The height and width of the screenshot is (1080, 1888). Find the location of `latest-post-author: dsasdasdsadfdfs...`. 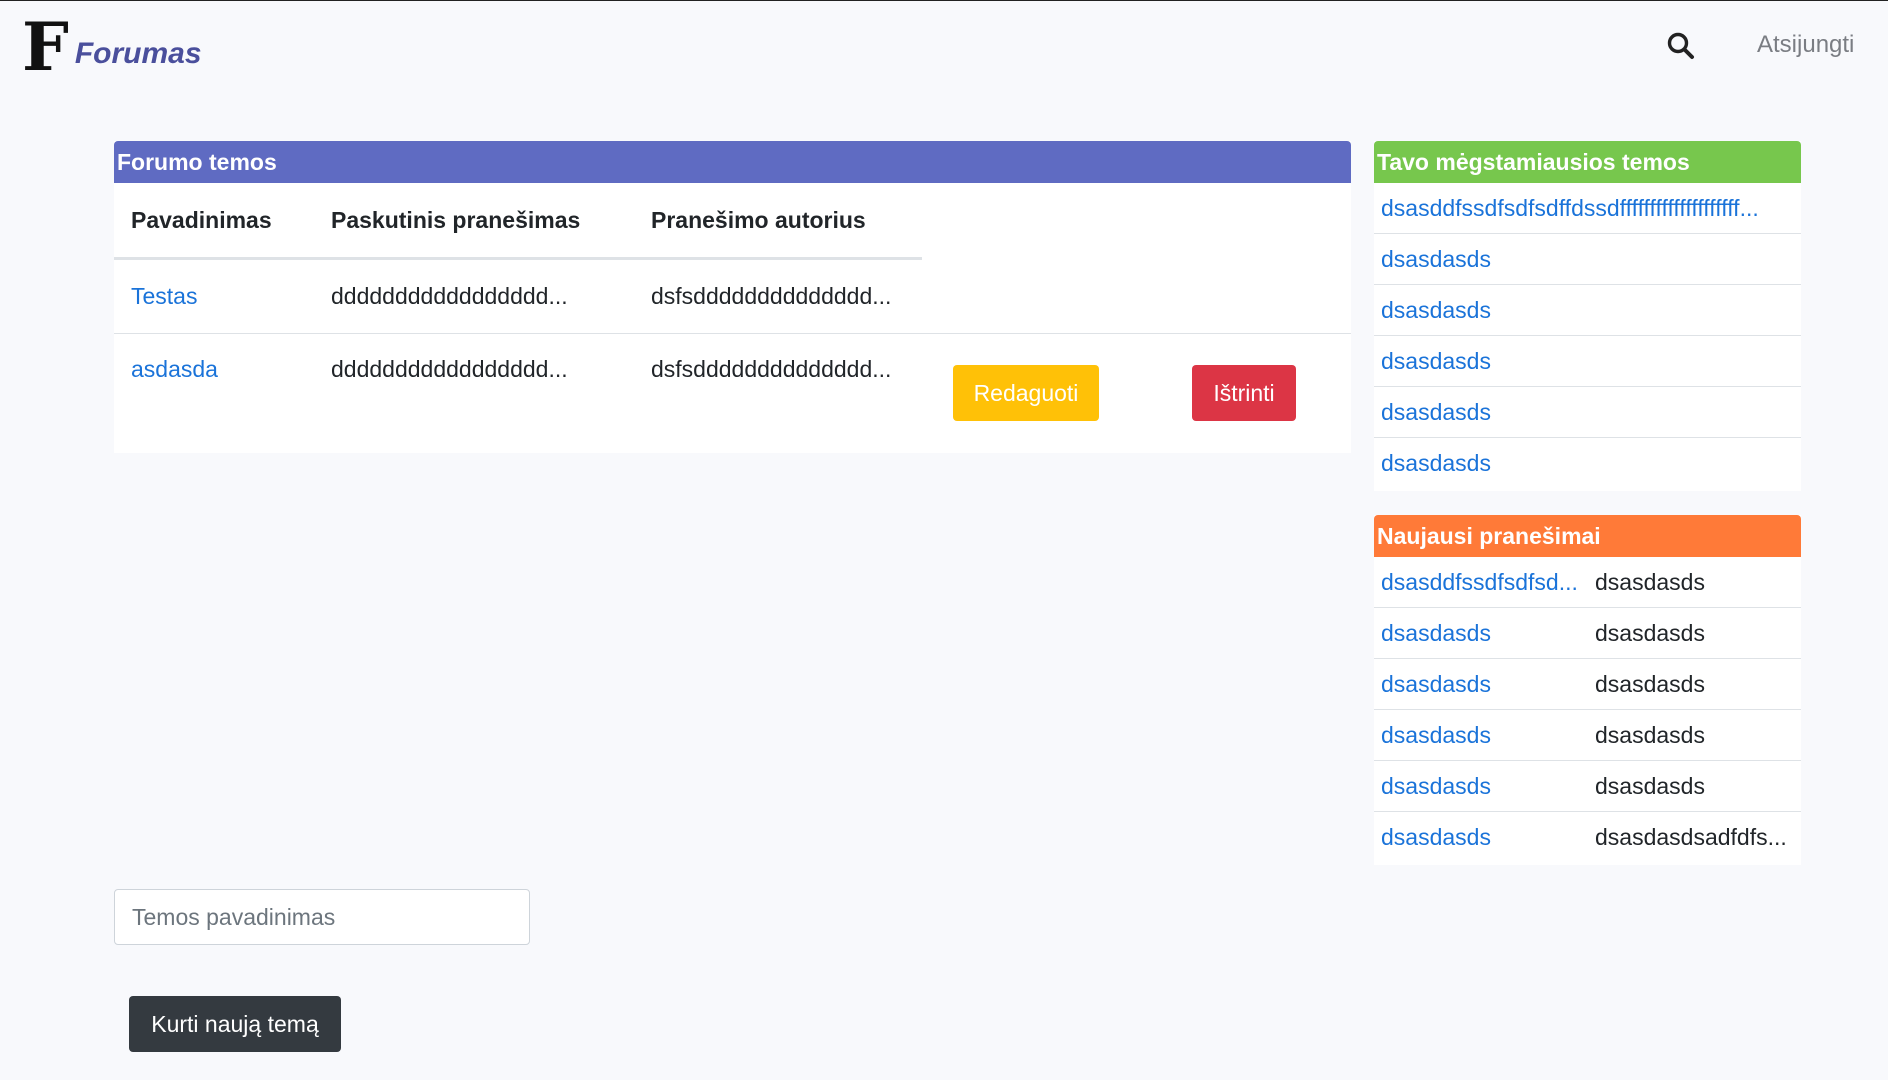

latest-post-author: dsasdasdsadfdfs... is located at coordinates (1691, 837).